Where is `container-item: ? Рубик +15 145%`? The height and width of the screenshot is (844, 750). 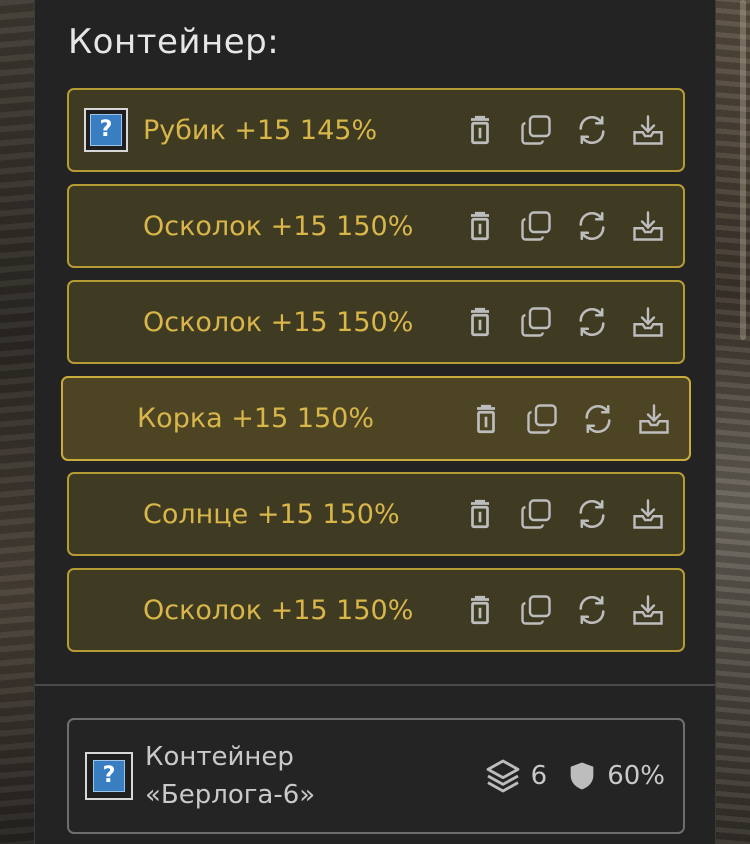 container-item: ? Рубик +15 145% is located at coordinates (376, 130).